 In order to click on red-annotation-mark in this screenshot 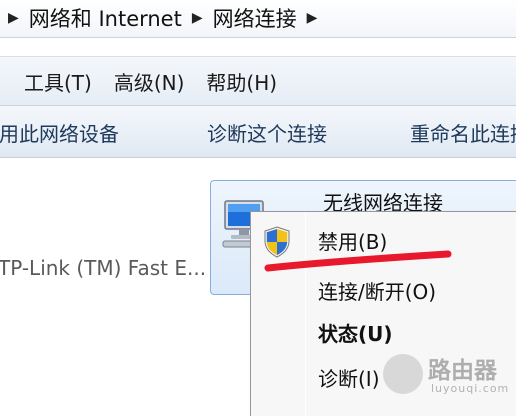, I will do `click(358, 261)`.